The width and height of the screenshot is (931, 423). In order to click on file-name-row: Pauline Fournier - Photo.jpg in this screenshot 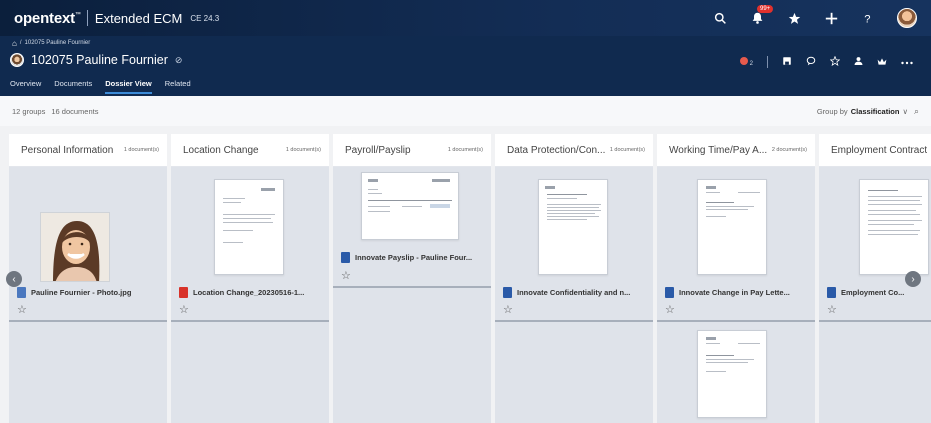, I will do `click(90, 292)`.